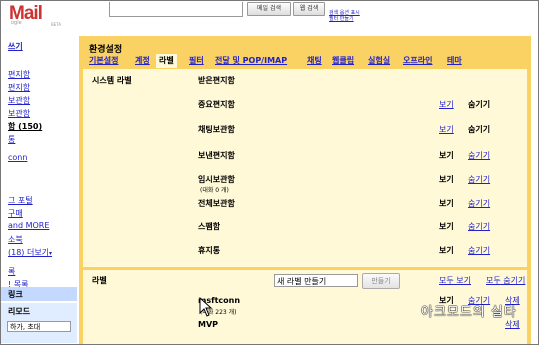 The height and width of the screenshot is (345, 539). I want to click on create-filter-link: 필터 만들기, so click(344, 19).